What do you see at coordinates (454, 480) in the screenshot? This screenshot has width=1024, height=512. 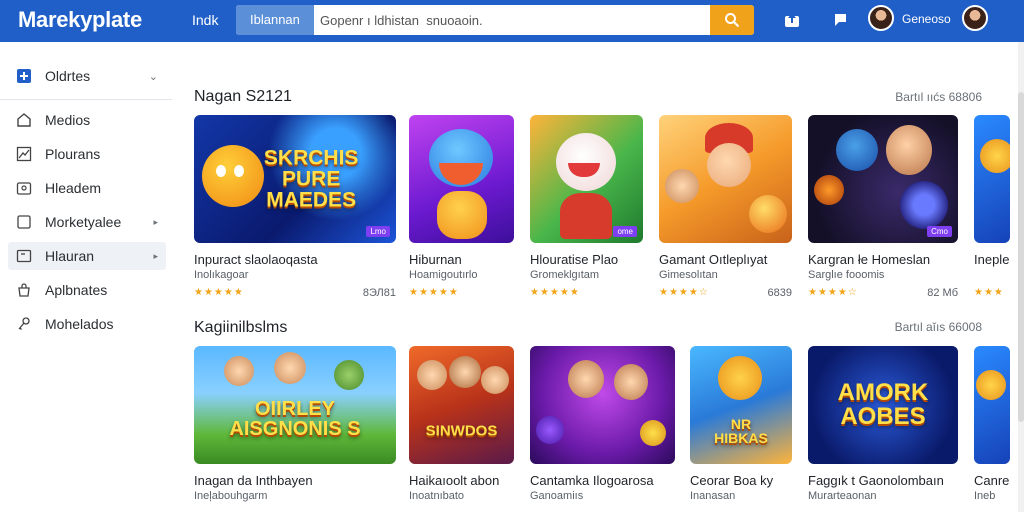 I see `product-title: Haikaıoolt abon` at bounding box center [454, 480].